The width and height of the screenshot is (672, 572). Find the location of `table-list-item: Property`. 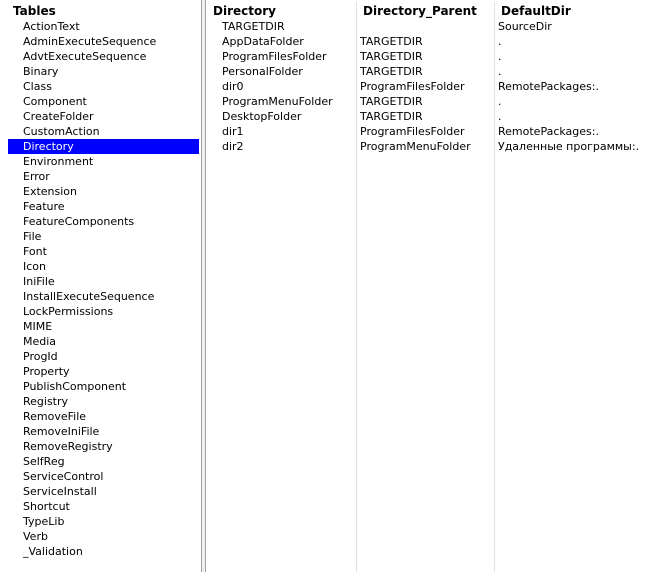

table-list-item: Property is located at coordinates (103, 371).